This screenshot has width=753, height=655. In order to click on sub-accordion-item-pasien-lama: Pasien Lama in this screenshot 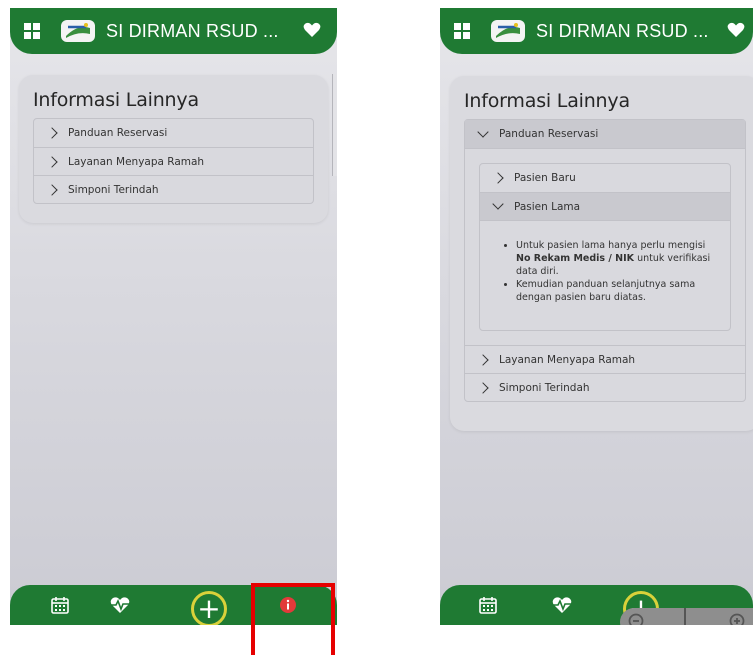, I will do `click(605, 206)`.